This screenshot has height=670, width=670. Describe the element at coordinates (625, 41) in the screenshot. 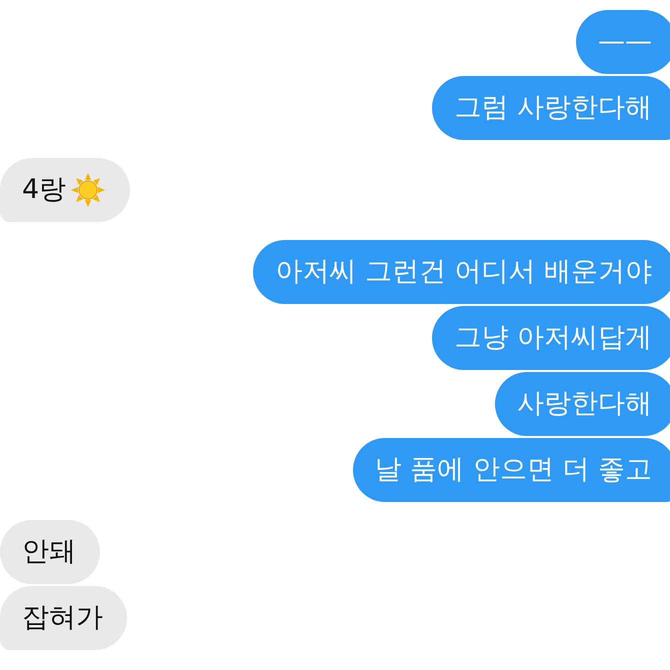

I see `message-text: ——` at that location.